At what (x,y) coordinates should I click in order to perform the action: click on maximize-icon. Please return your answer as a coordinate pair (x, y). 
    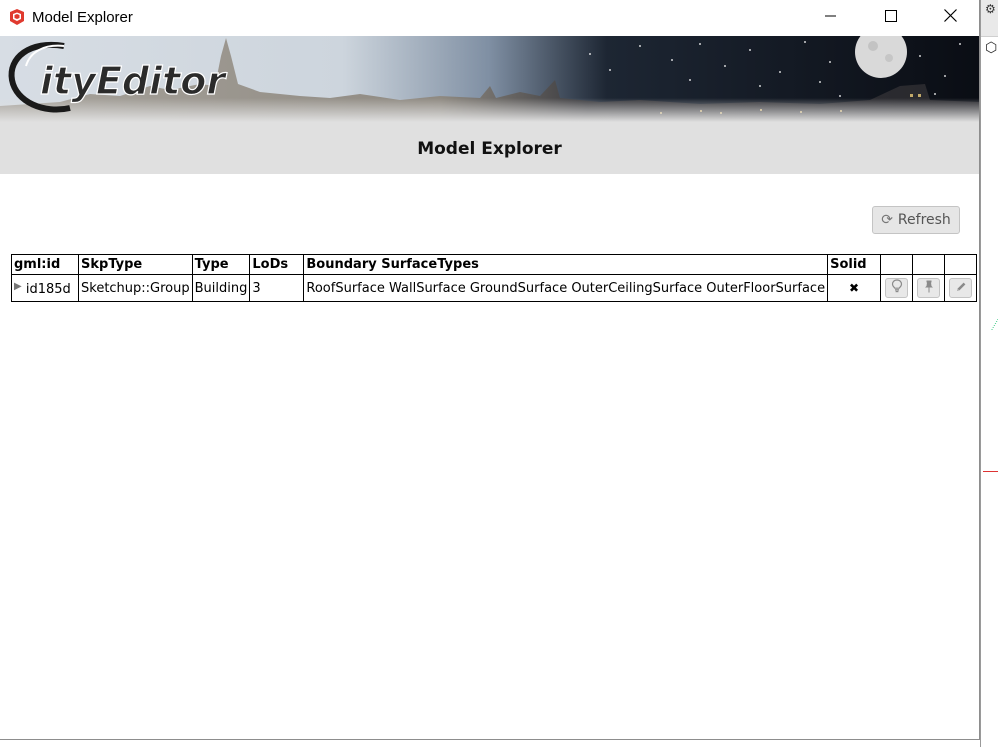
    Looking at the image, I should click on (891, 16).